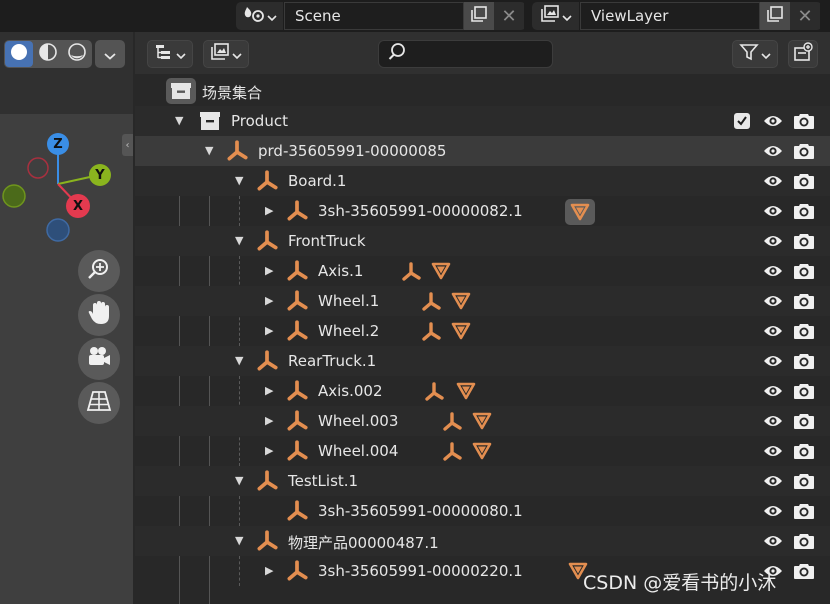 This screenshot has width=830, height=604. What do you see at coordinates (556, 16) in the screenshot?
I see `view-layer-type-button` at bounding box center [556, 16].